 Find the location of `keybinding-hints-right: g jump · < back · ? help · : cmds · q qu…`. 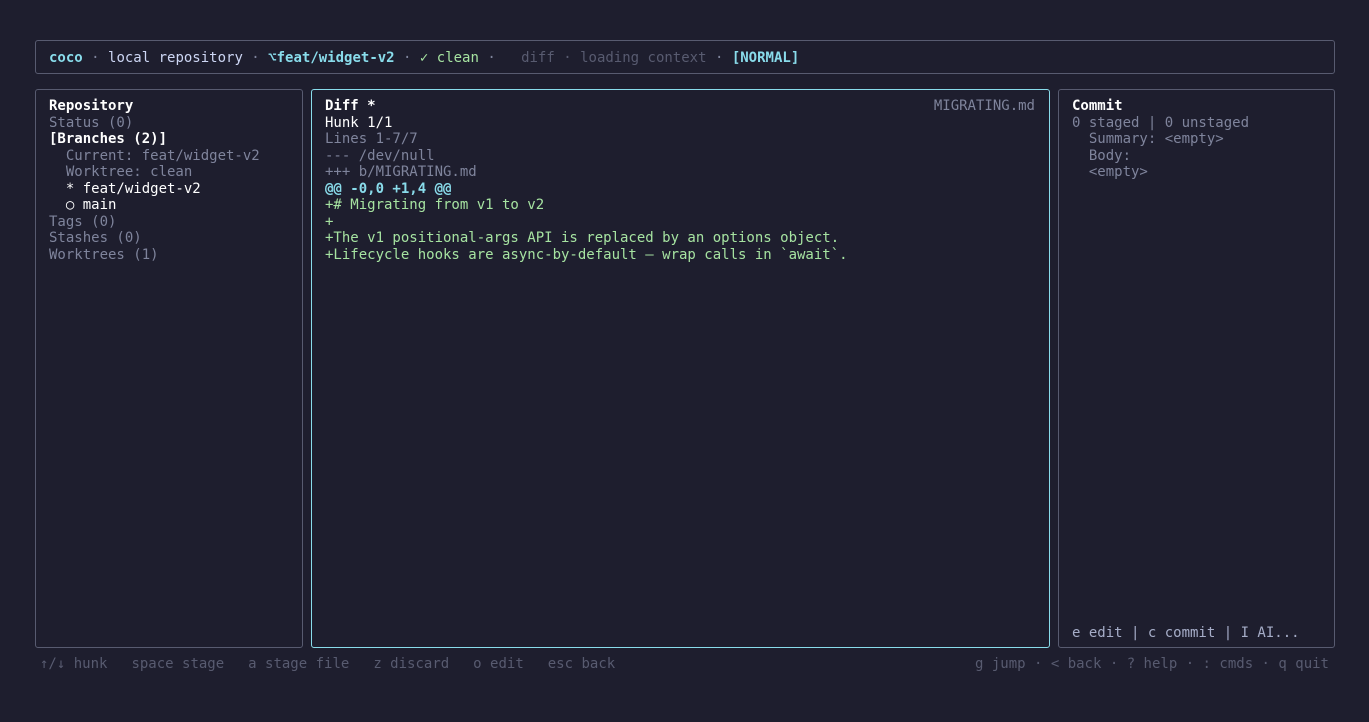

keybinding-hints-right: g jump · < back · ? help · : cmds · q qu… is located at coordinates (1151, 664).